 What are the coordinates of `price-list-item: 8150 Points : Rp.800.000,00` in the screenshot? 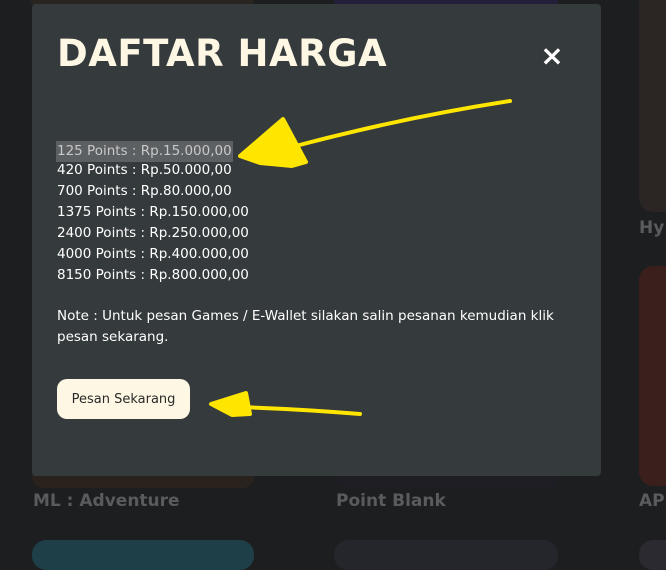 It's located at (153, 275).